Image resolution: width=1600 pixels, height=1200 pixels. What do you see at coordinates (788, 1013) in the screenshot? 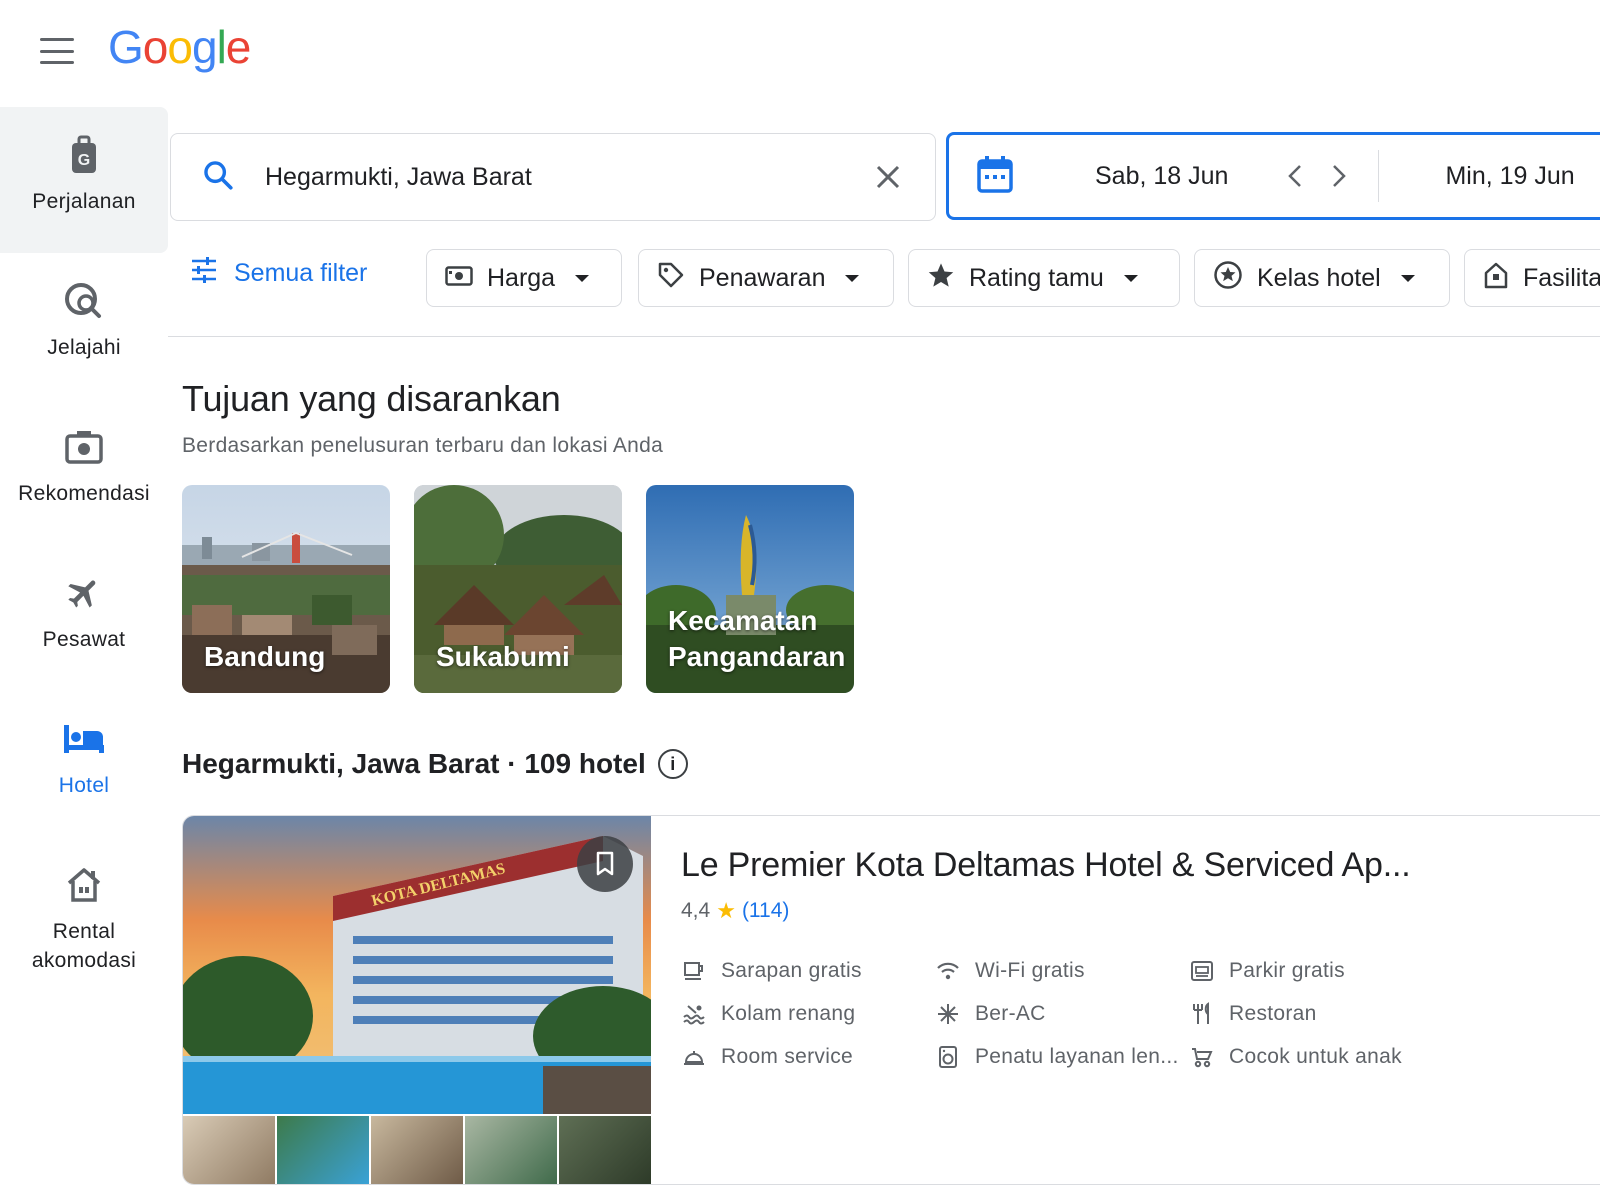
I see `amenity-label: Kolam renang` at bounding box center [788, 1013].